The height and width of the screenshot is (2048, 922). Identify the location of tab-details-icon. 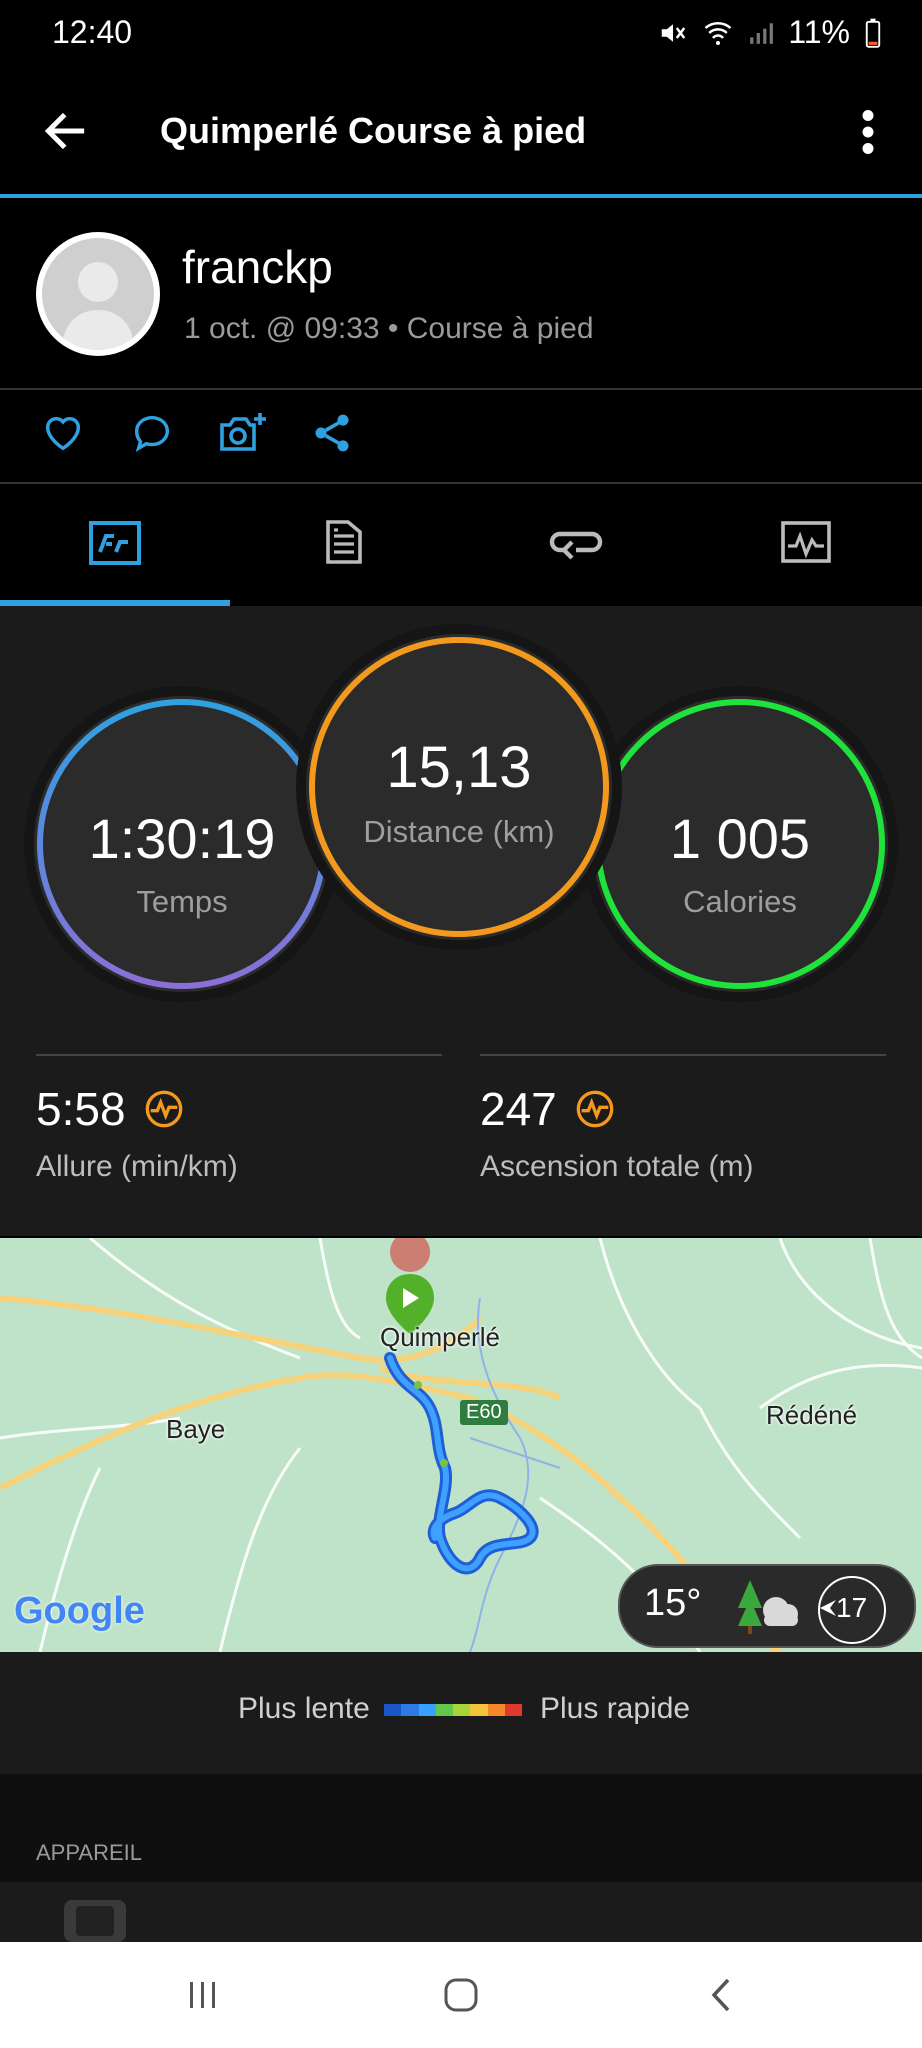
(344, 540).